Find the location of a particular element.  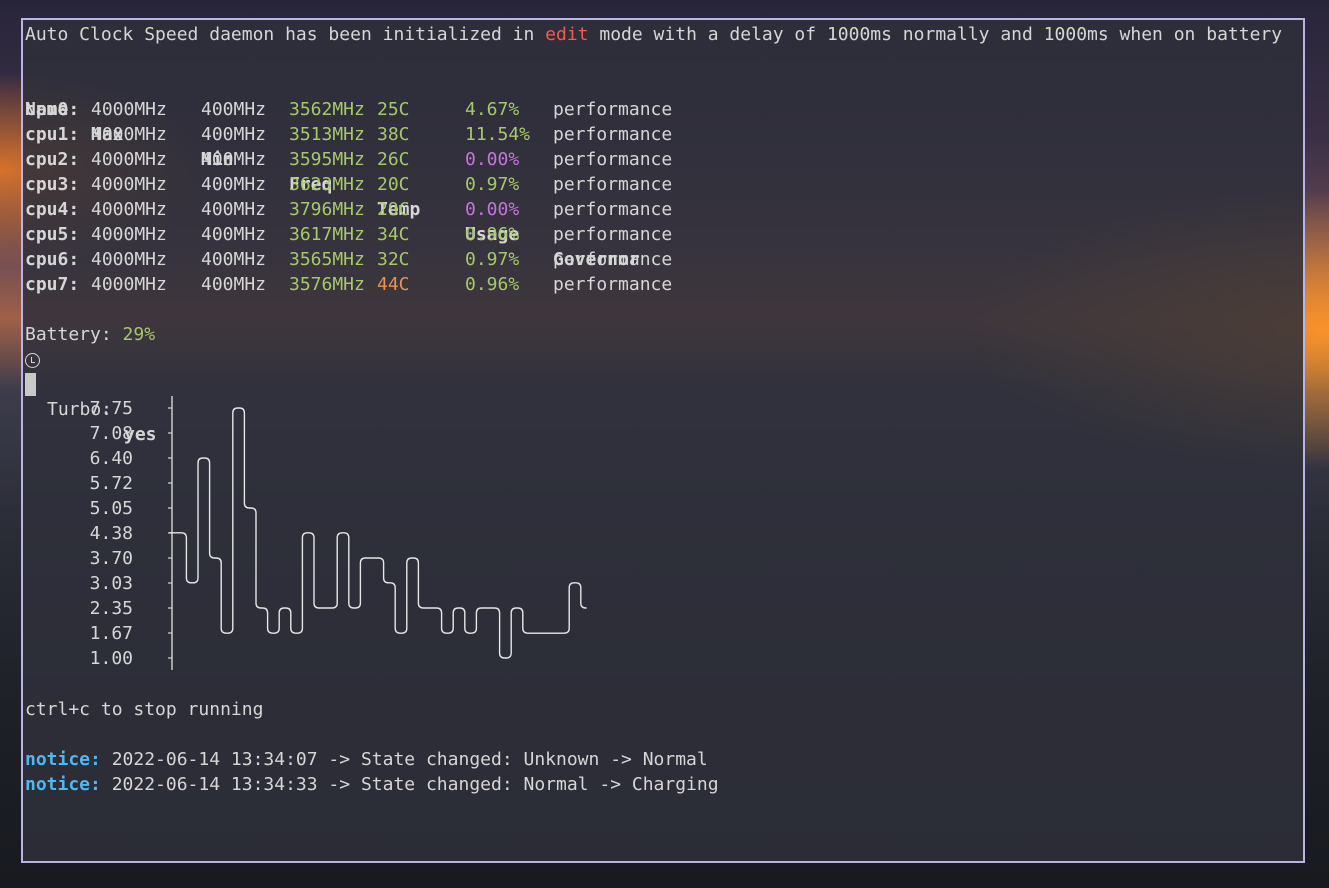

y-tick-label: 2.35 is located at coordinates (111, 608).